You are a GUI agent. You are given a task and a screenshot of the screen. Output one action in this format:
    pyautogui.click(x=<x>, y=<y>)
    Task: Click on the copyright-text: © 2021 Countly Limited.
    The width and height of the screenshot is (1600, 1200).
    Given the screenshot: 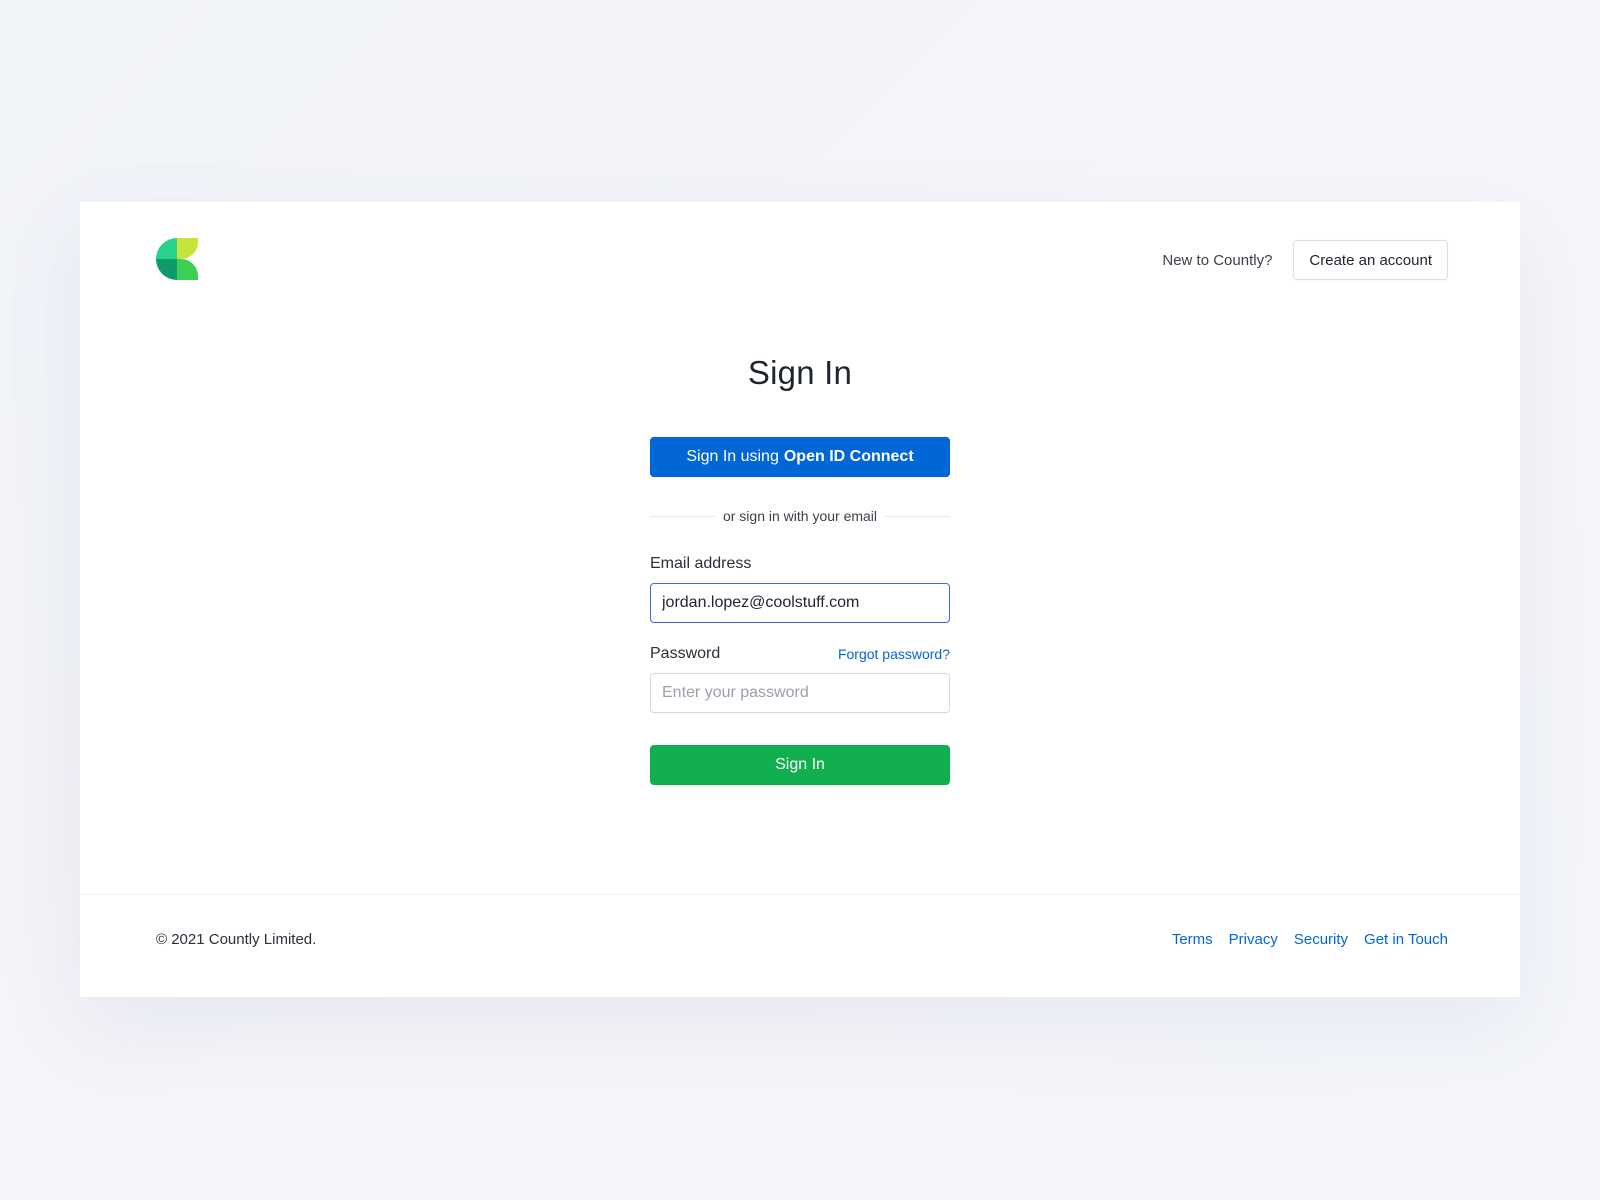 What is the action you would take?
    pyautogui.click(x=236, y=939)
    